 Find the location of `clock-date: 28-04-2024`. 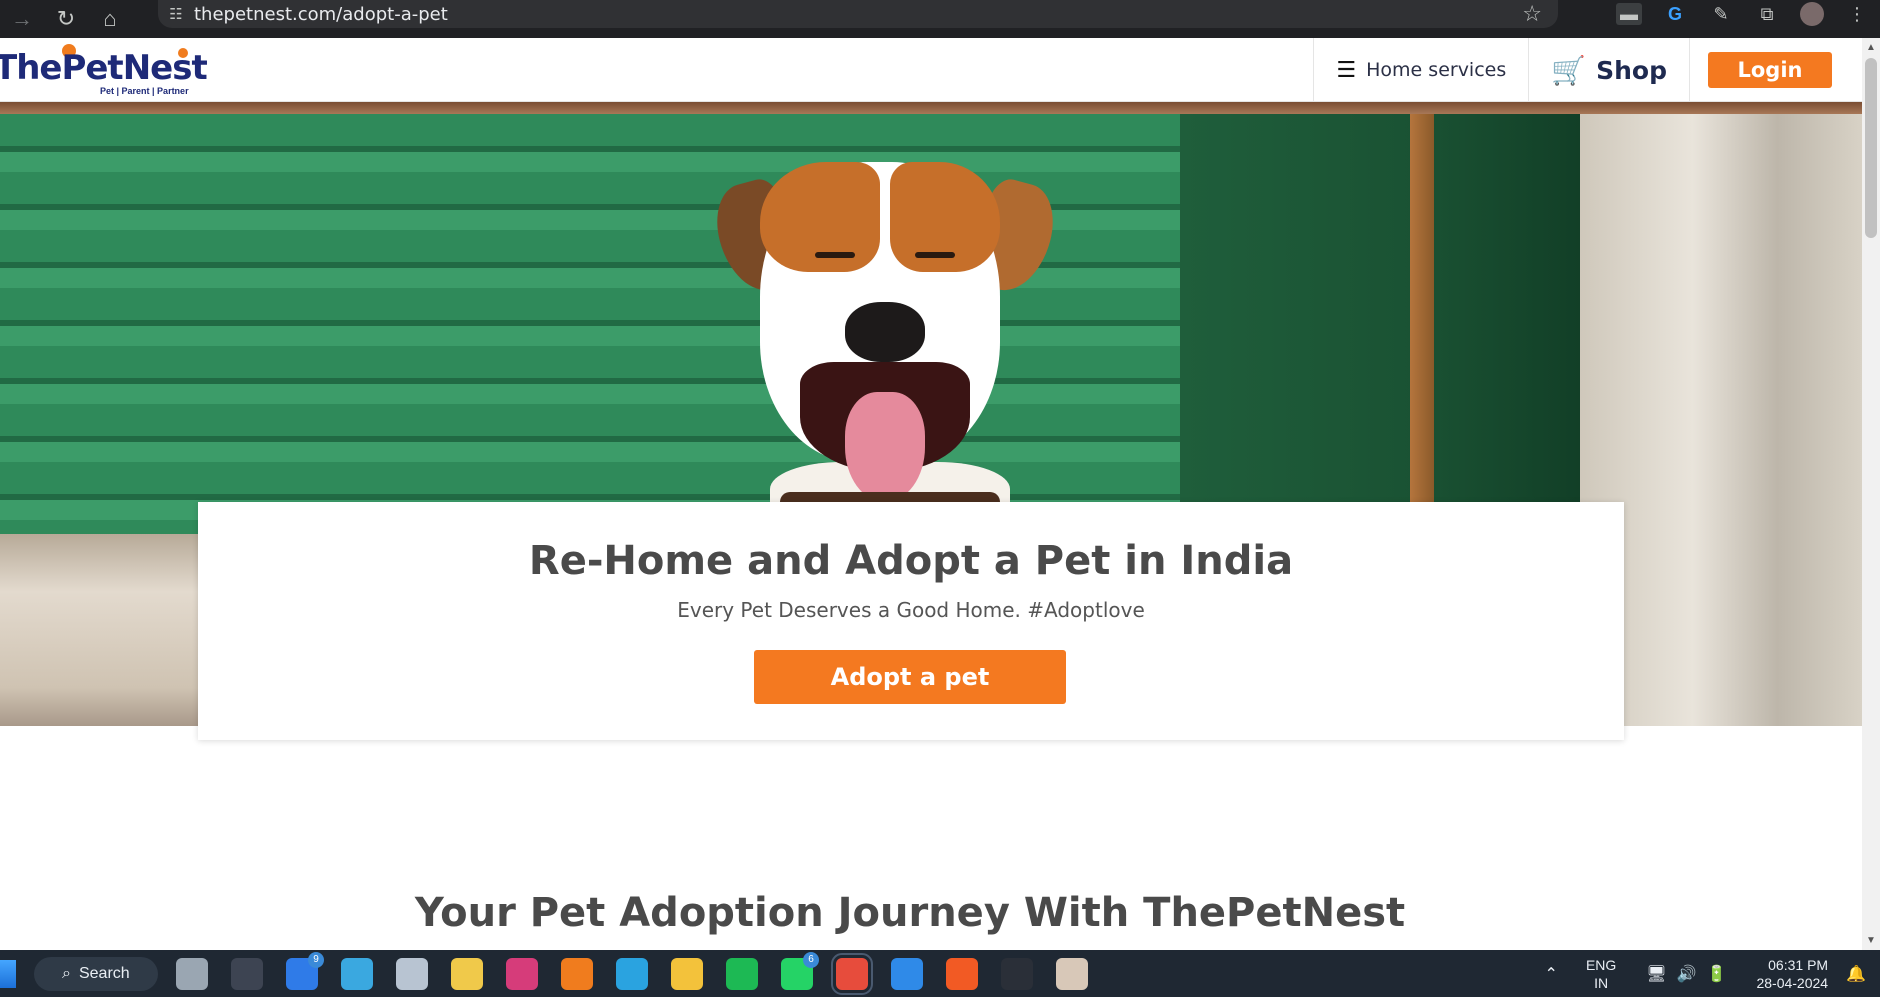

clock-date: 28-04-2024 is located at coordinates (1792, 982).